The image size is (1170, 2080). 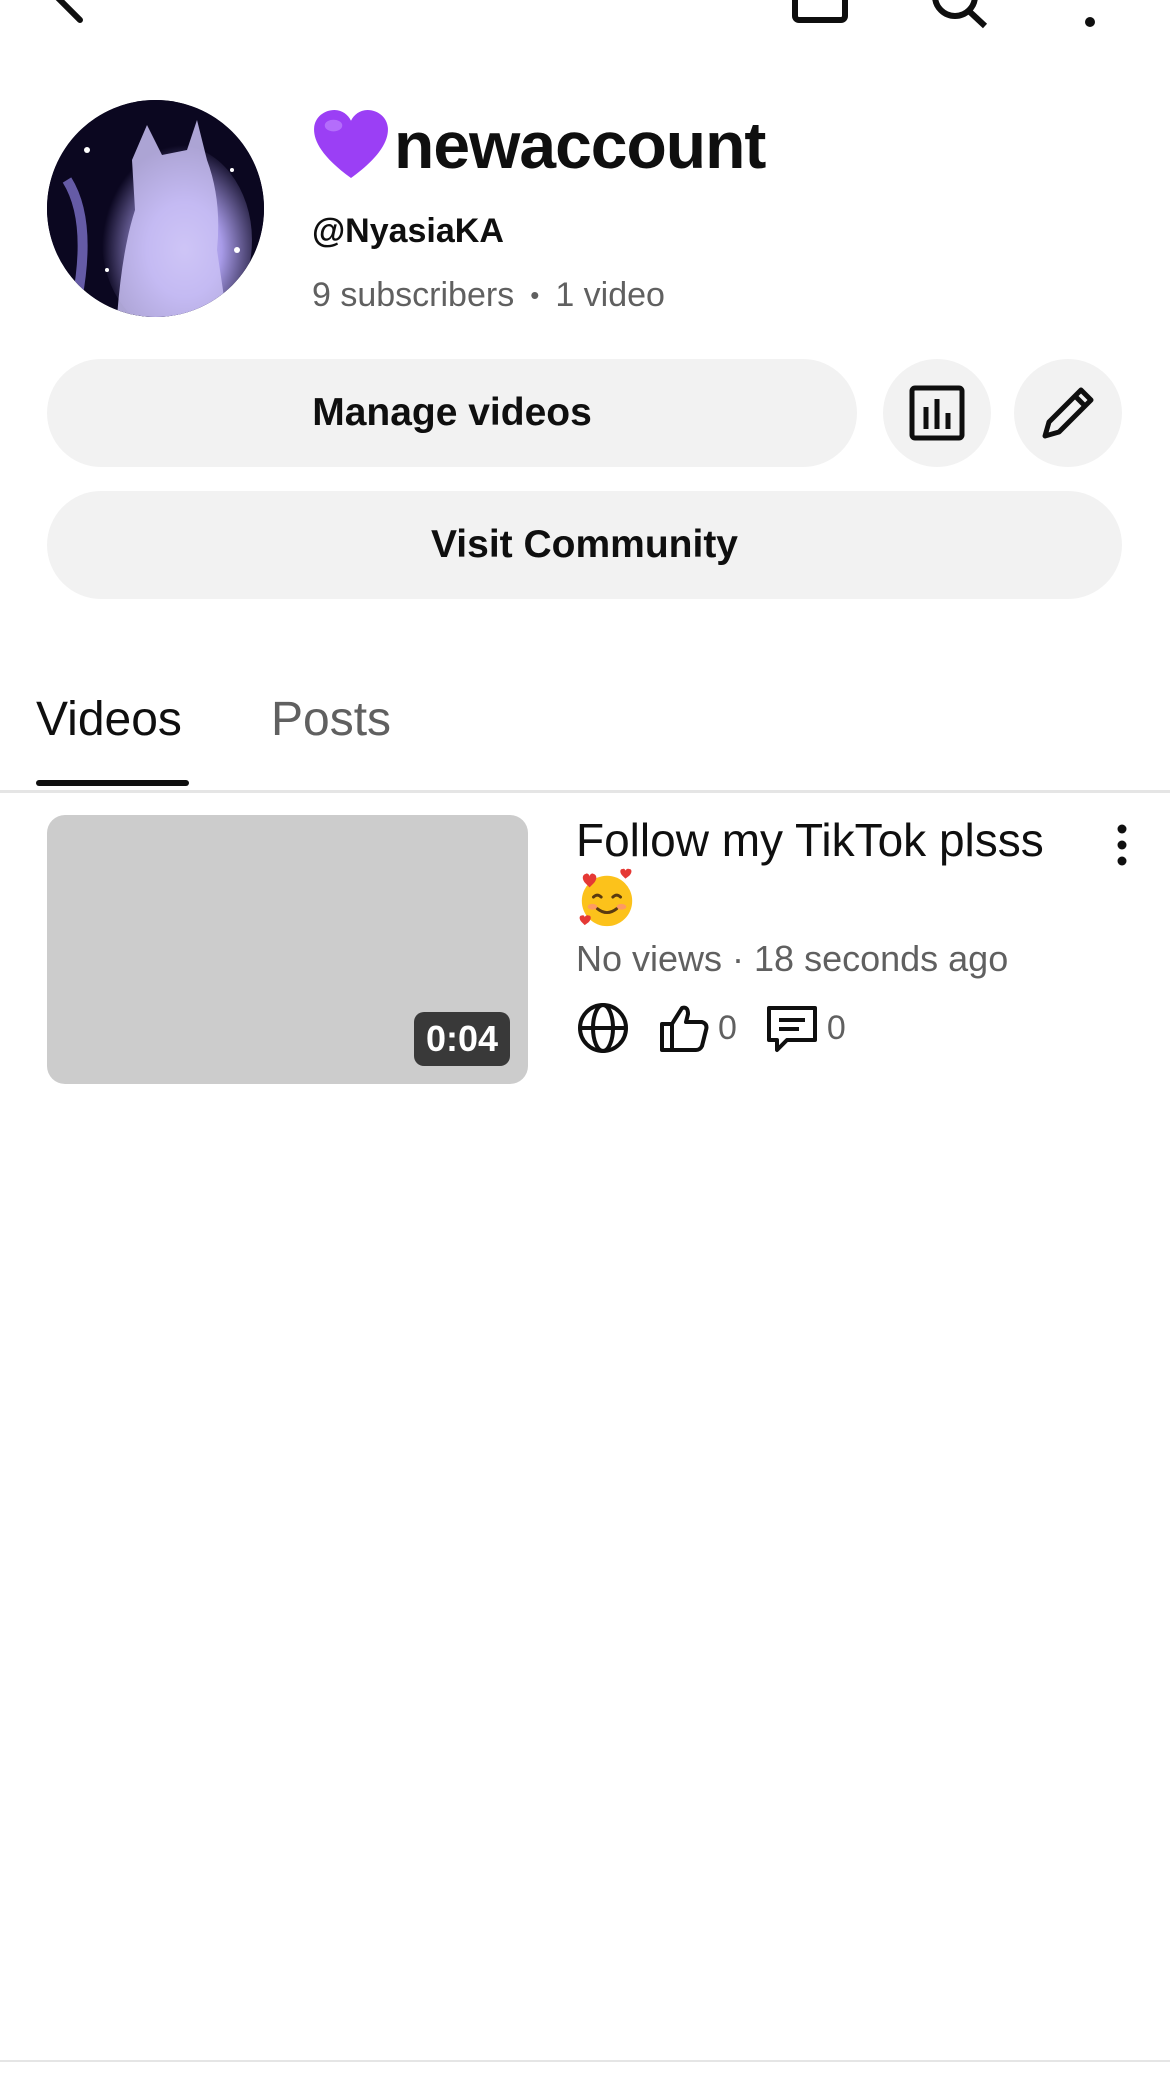 I want to click on tab-posts: Posts, so click(x=331, y=719).